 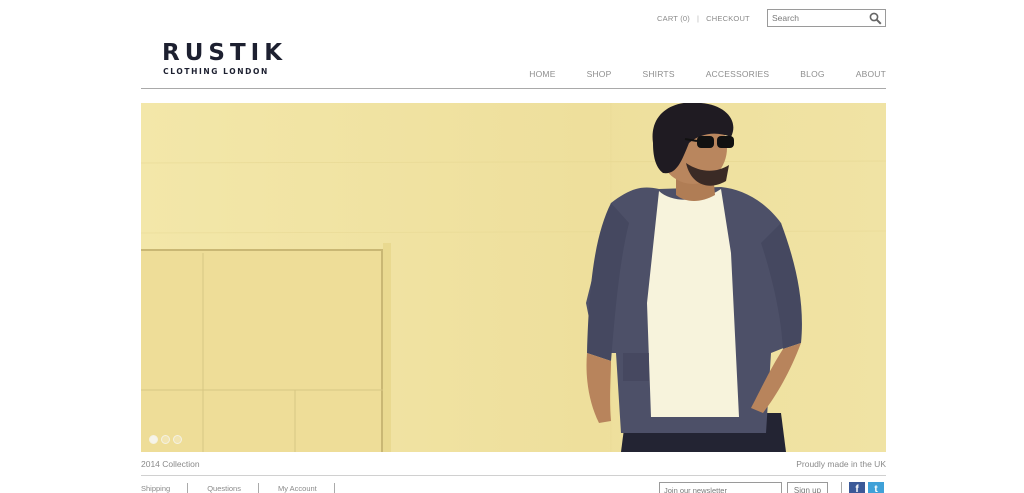 What do you see at coordinates (812, 74) in the screenshot?
I see `nav-blog: BLOG` at bounding box center [812, 74].